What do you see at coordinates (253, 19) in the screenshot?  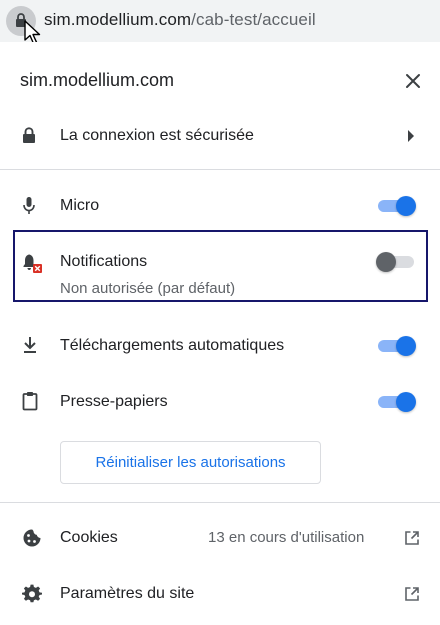 I see `url-path: /cab-test/accueil` at bounding box center [253, 19].